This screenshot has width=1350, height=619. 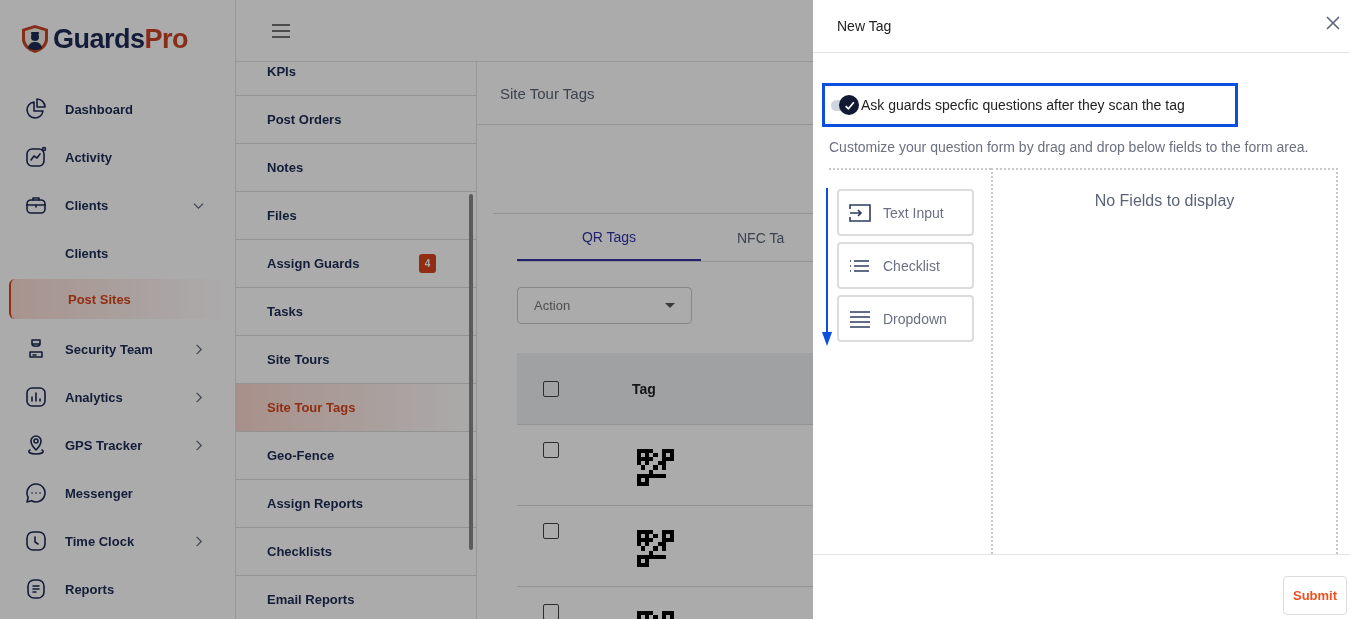 What do you see at coordinates (644, 388) in the screenshot?
I see `column-header: Tag` at bounding box center [644, 388].